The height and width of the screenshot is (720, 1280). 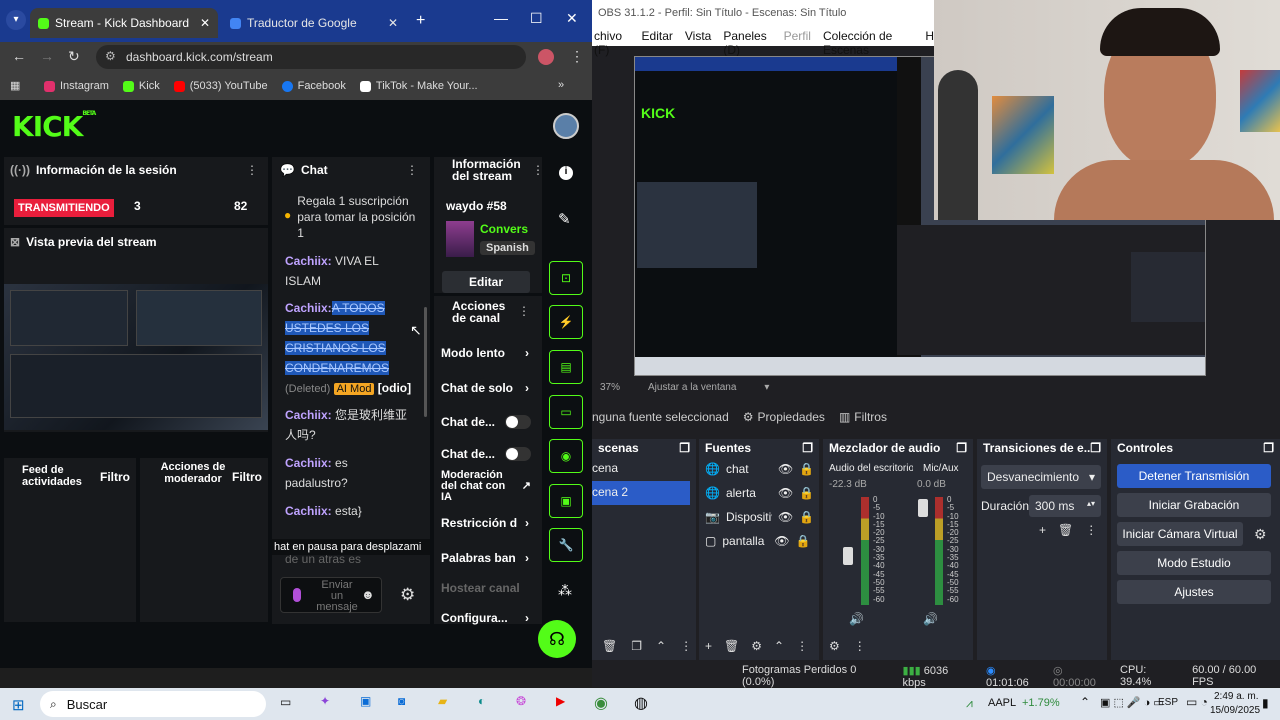 I want to click on preview-video, so click(x=136, y=357).